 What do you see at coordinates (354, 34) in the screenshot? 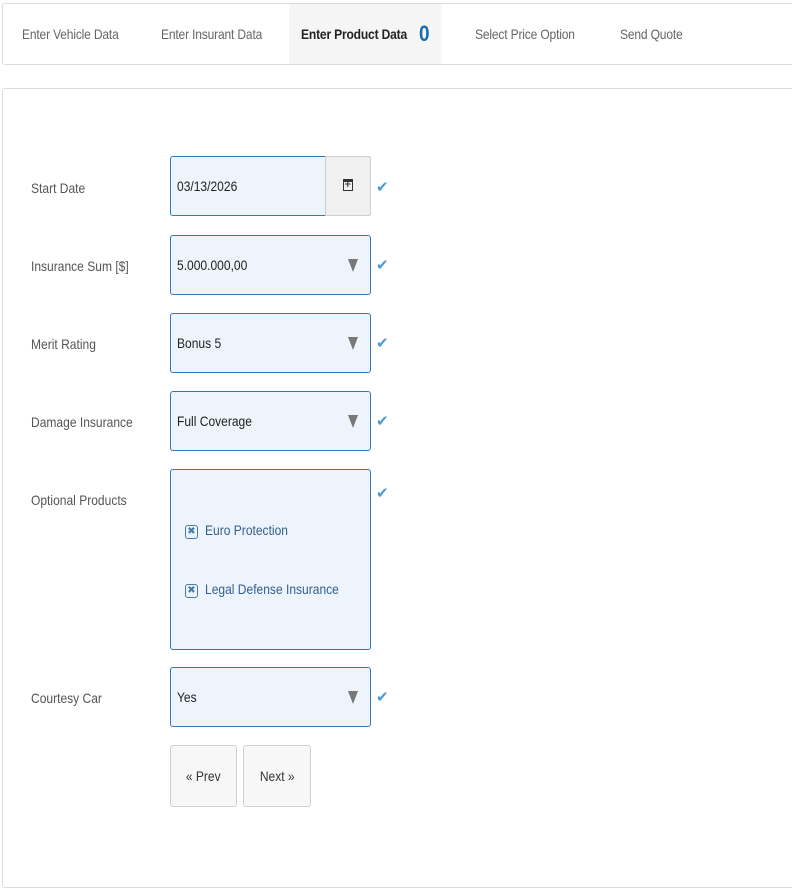
I see `tab-label: Enter Product Data` at bounding box center [354, 34].